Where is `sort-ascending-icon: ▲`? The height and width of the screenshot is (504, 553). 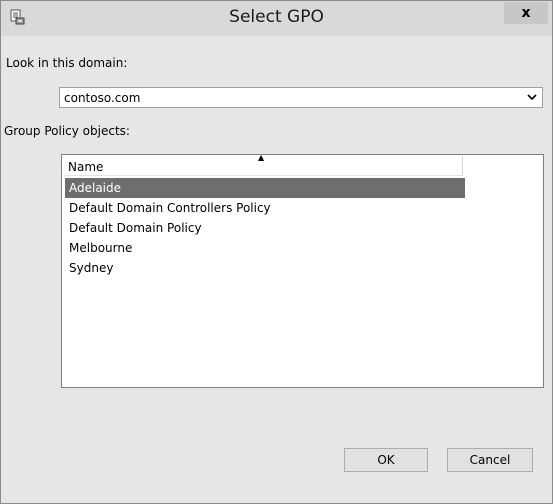 sort-ascending-icon: ▲ is located at coordinates (261, 157).